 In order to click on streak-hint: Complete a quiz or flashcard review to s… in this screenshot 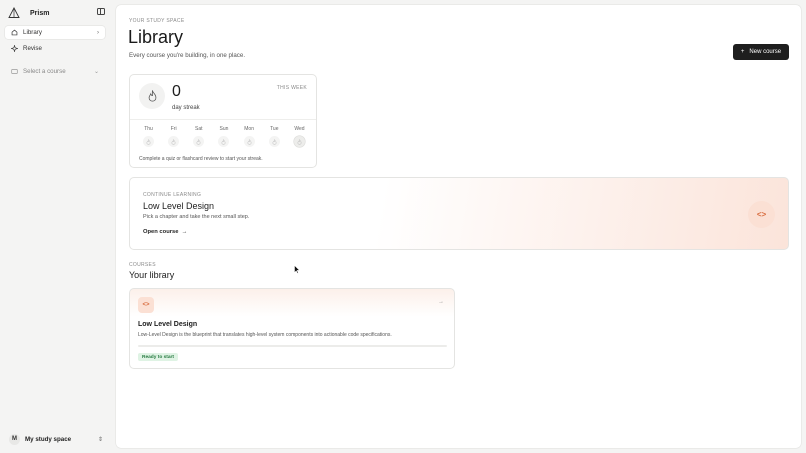, I will do `click(201, 159)`.